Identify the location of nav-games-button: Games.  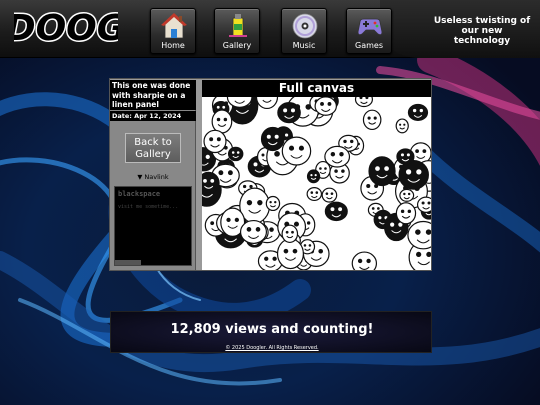
(369, 31).